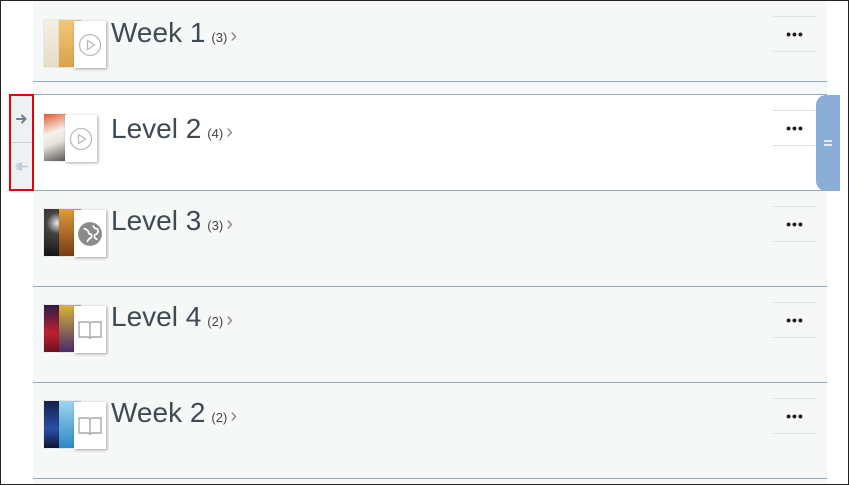  What do you see at coordinates (828, 143) in the screenshot?
I see `drag-handle-icon` at bounding box center [828, 143].